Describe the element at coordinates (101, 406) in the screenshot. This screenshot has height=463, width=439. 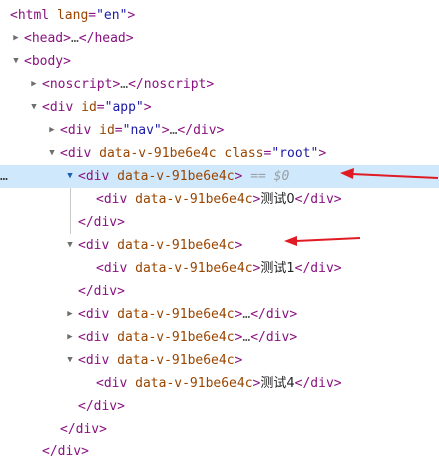
I see `node-item4-close: </div>` at that location.